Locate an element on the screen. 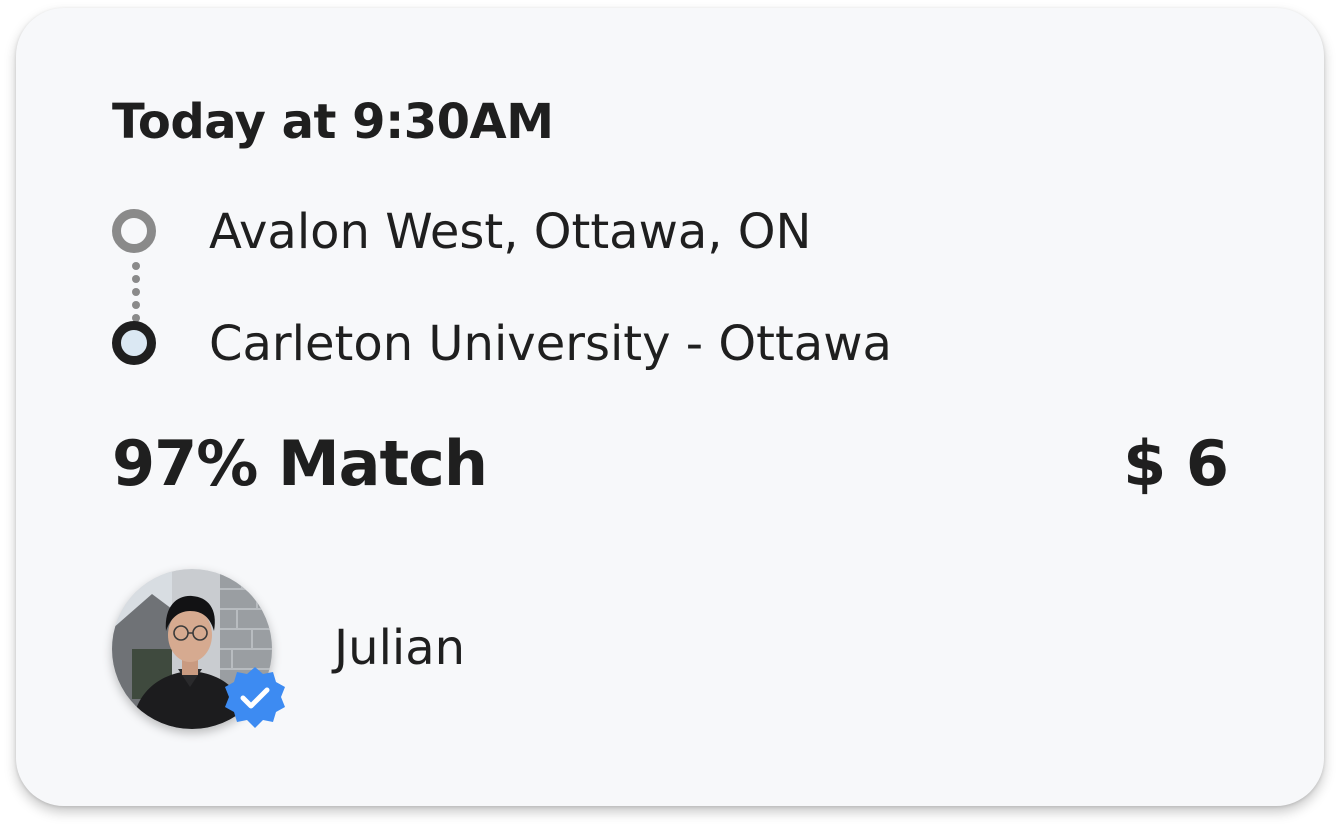 The height and width of the screenshot is (832, 1340). ride-time: Today at 9:30AM is located at coordinates (333, 122).